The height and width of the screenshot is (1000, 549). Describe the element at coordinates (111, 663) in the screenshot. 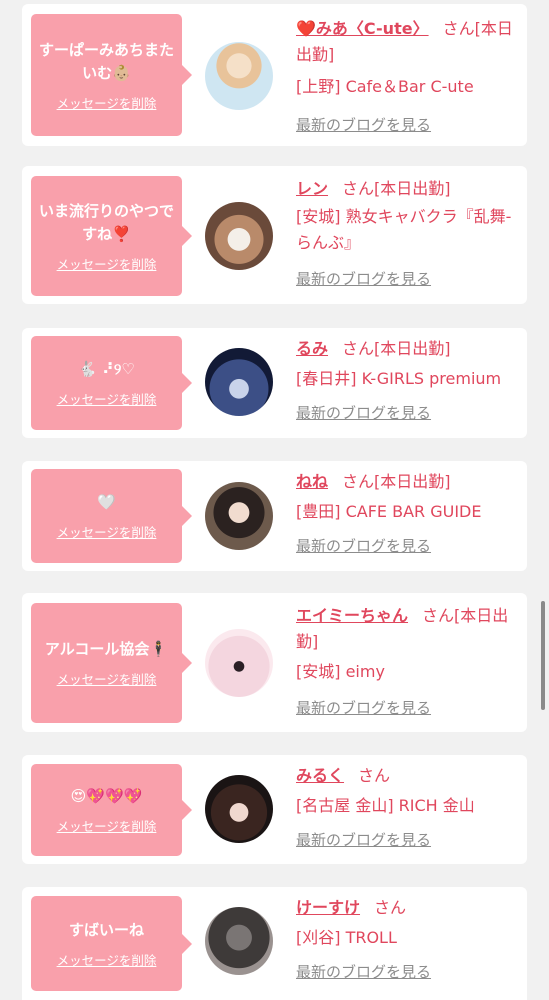

I see `message-bubble: アルコール協会🕴 メッセージを削除` at that location.